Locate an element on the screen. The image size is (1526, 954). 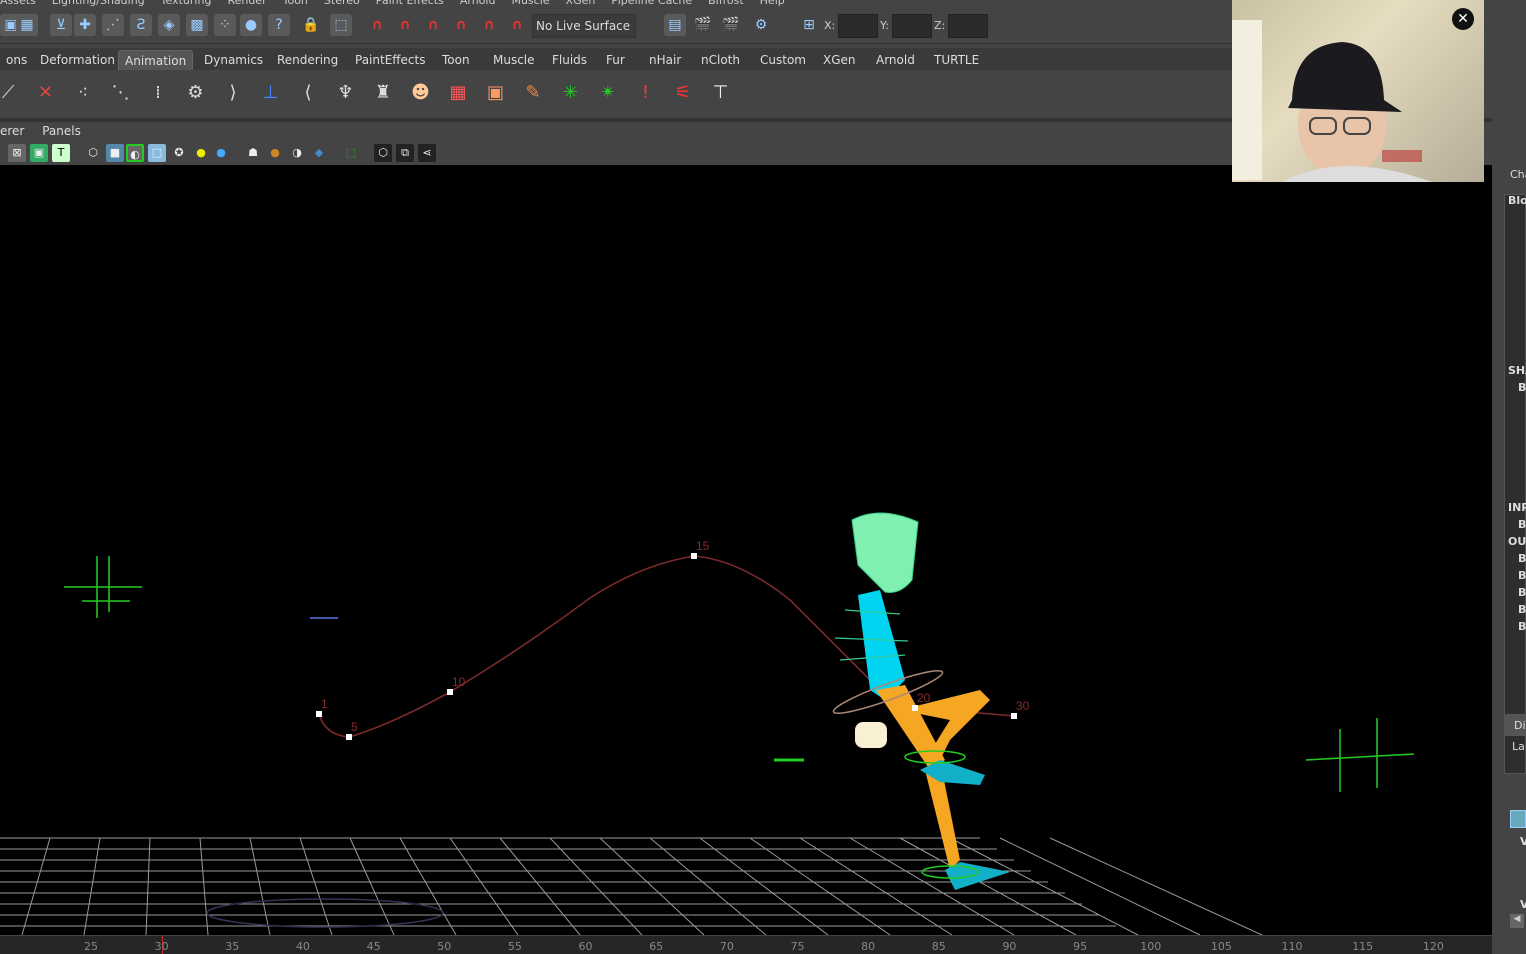
display-tab-label: Dis is located at coordinates (1520, 725).